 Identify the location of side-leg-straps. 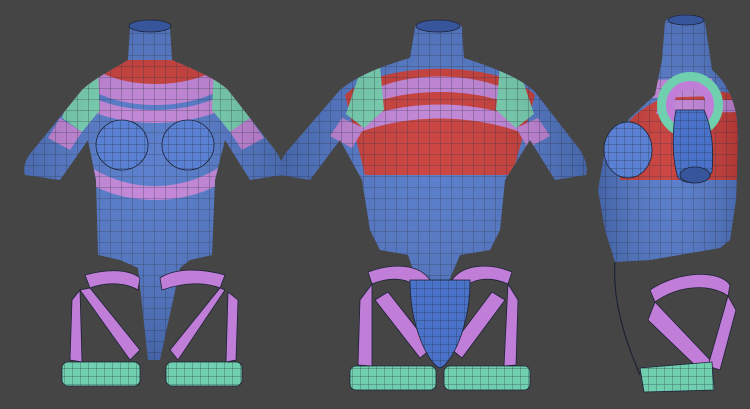
(675, 327).